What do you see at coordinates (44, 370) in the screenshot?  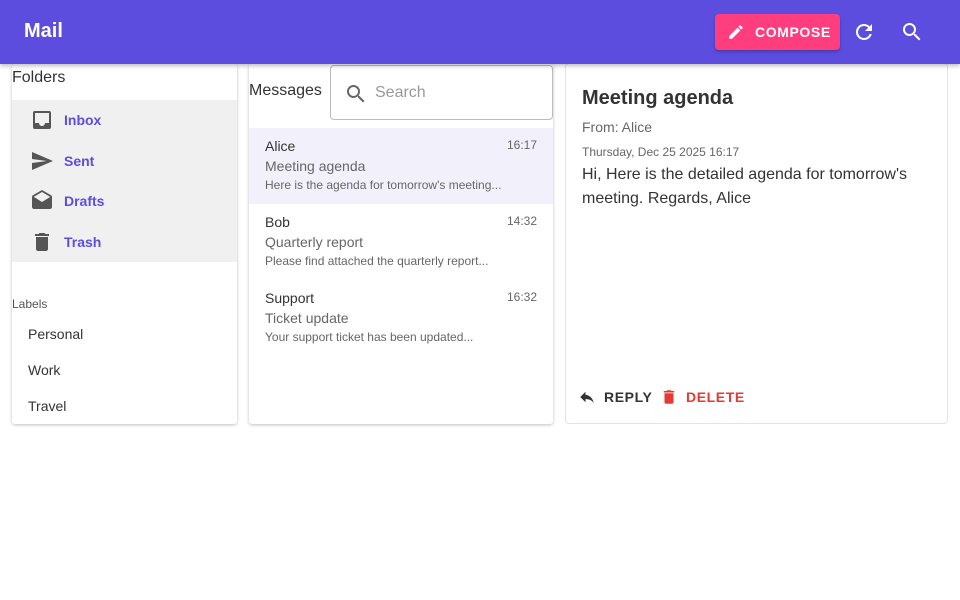 I see `label-item-work: Work` at bounding box center [44, 370].